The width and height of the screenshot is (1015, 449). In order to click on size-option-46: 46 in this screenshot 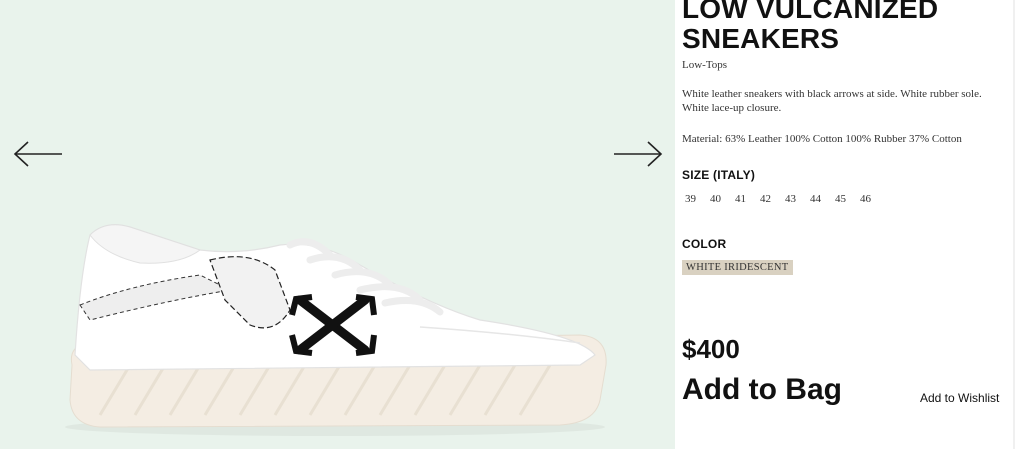, I will do `click(865, 199)`.